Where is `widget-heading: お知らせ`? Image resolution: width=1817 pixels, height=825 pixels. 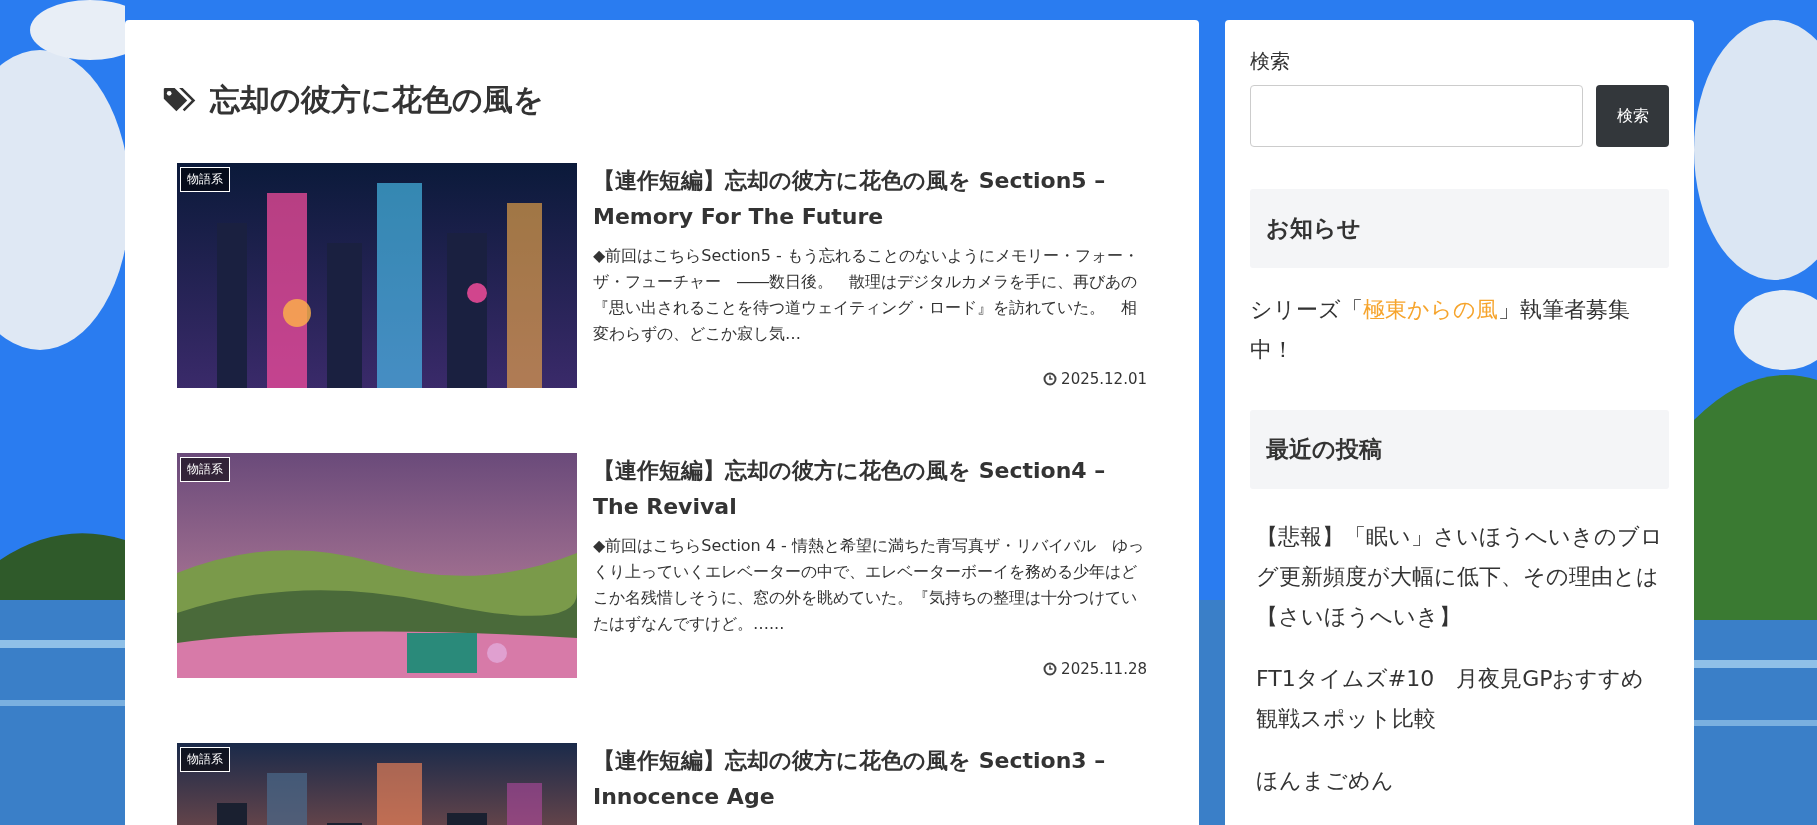 widget-heading: お知らせ is located at coordinates (1459, 228).